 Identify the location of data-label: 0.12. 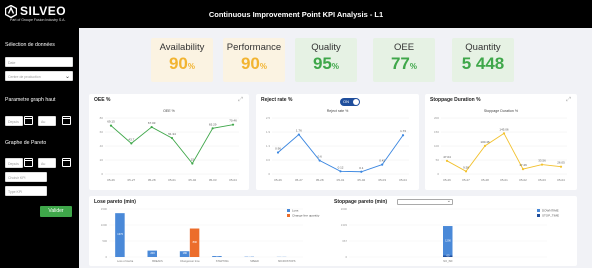
(341, 167).